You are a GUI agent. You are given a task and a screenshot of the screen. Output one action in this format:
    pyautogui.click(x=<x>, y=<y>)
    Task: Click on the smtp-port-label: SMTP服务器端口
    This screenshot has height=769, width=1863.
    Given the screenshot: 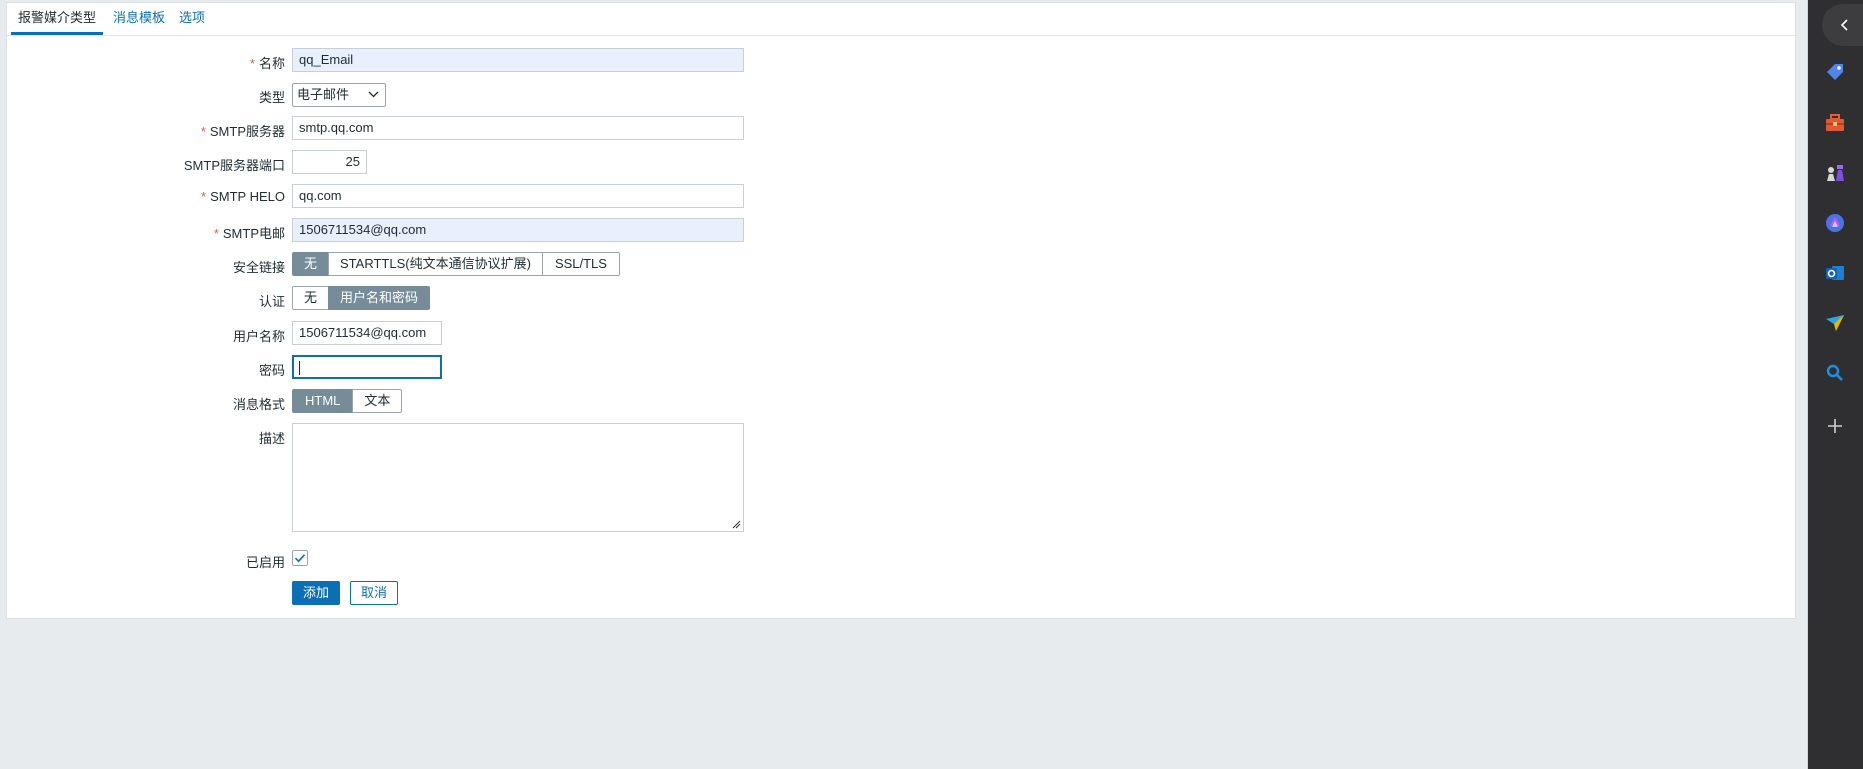 What is the action you would take?
    pyautogui.click(x=234, y=165)
    